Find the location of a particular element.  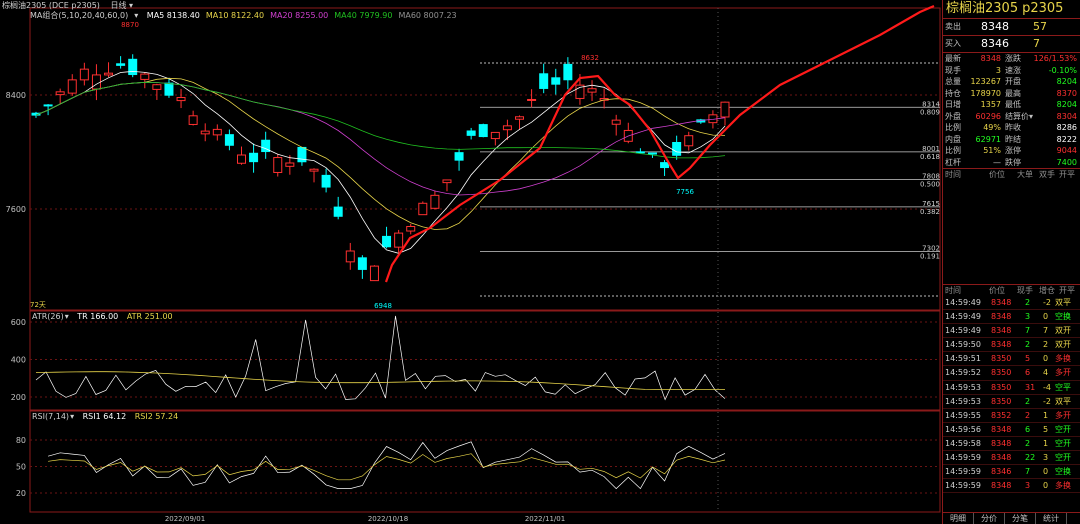

tick-p: 8350 is located at coordinates (1001, 387).